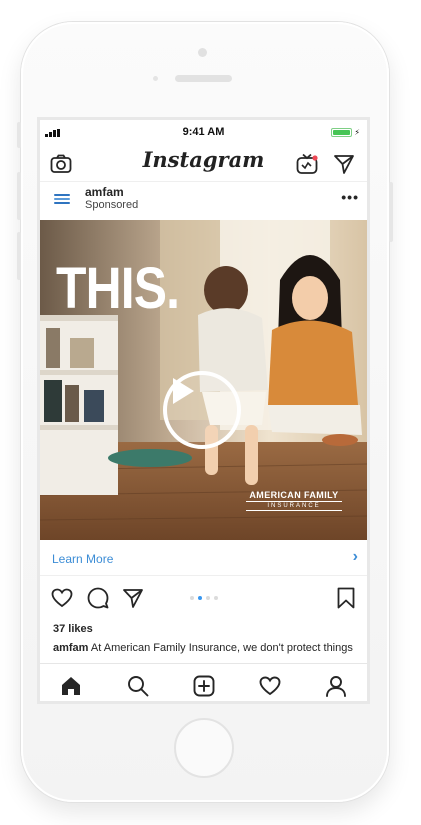 The image size is (421, 825). Describe the element at coordinates (355, 556) in the screenshot. I see `chevron-right-icon: ›` at that location.